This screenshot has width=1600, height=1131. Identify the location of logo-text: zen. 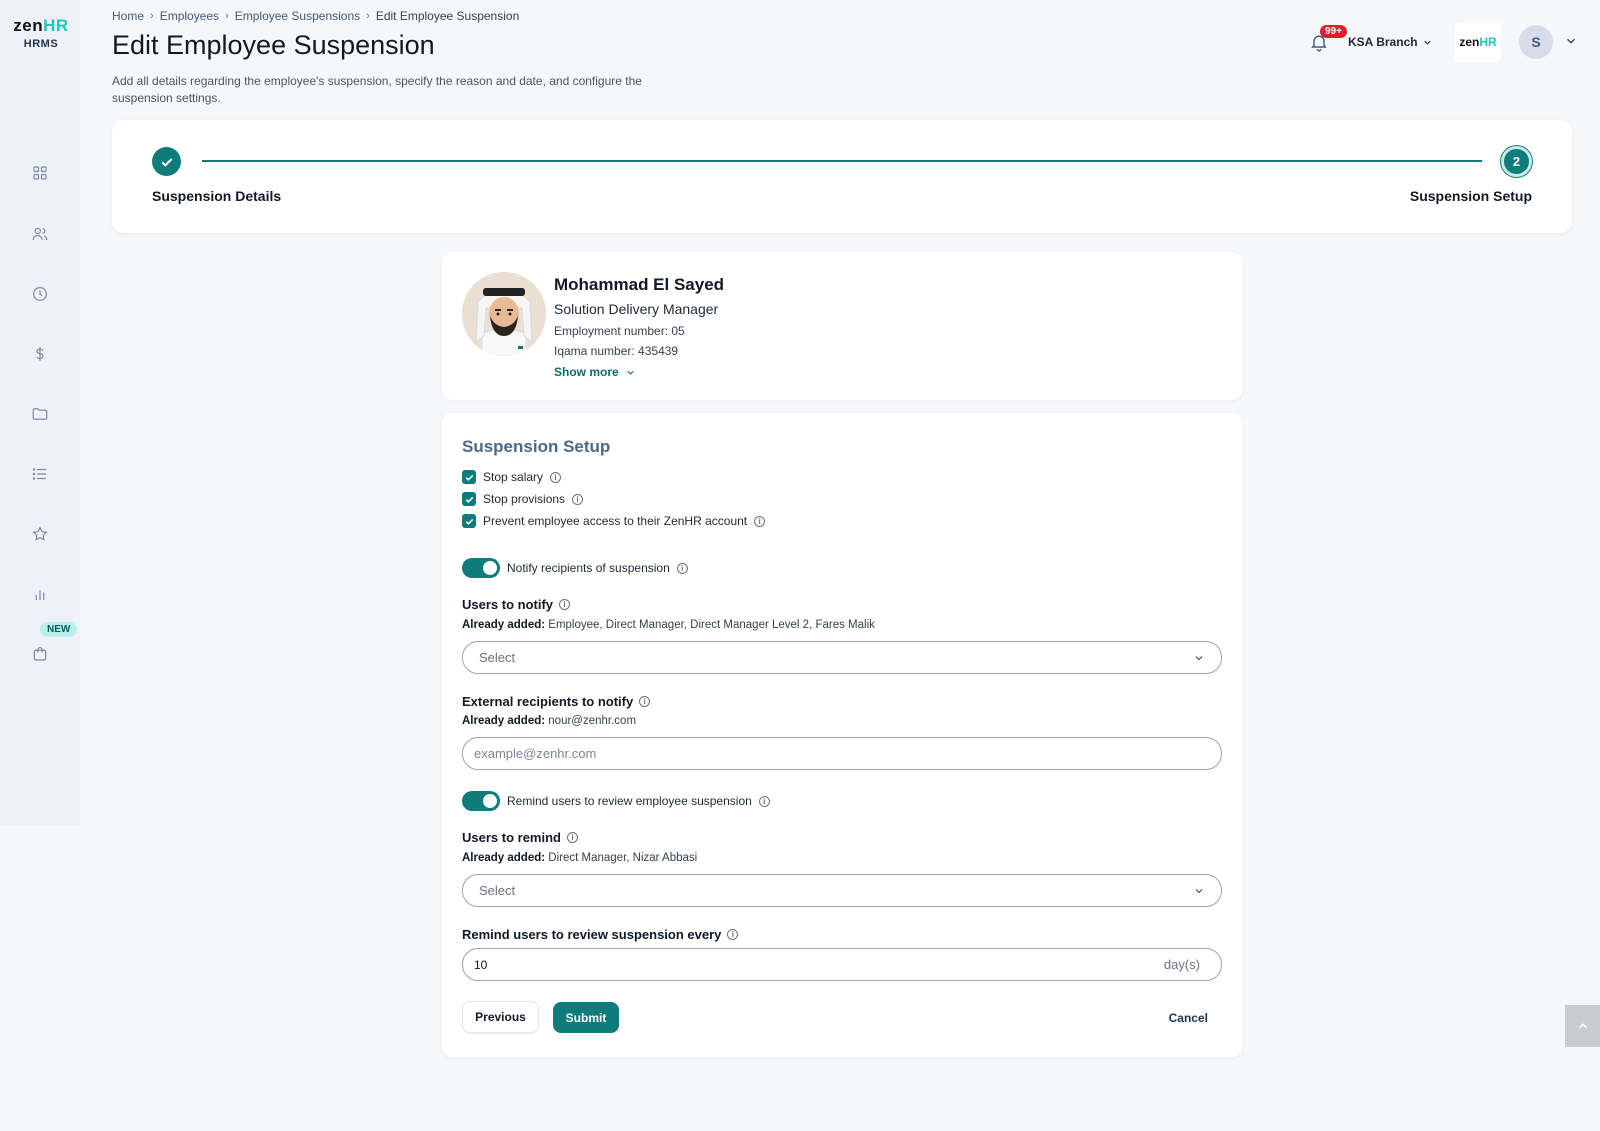
(28, 25).